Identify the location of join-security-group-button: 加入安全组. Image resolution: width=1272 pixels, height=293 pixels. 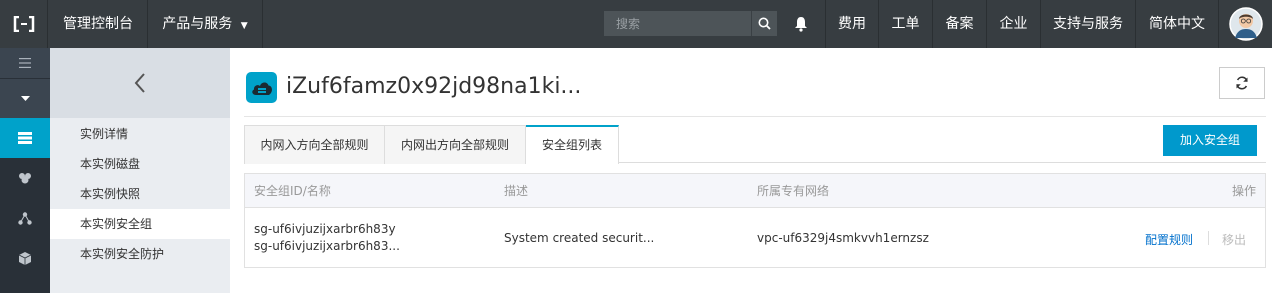
(1210, 140).